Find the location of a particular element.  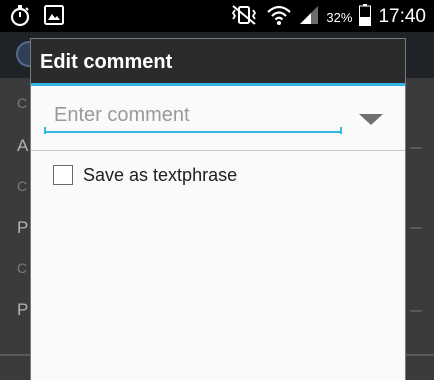

status-bar: 32% 17:40 is located at coordinates (217, 16).